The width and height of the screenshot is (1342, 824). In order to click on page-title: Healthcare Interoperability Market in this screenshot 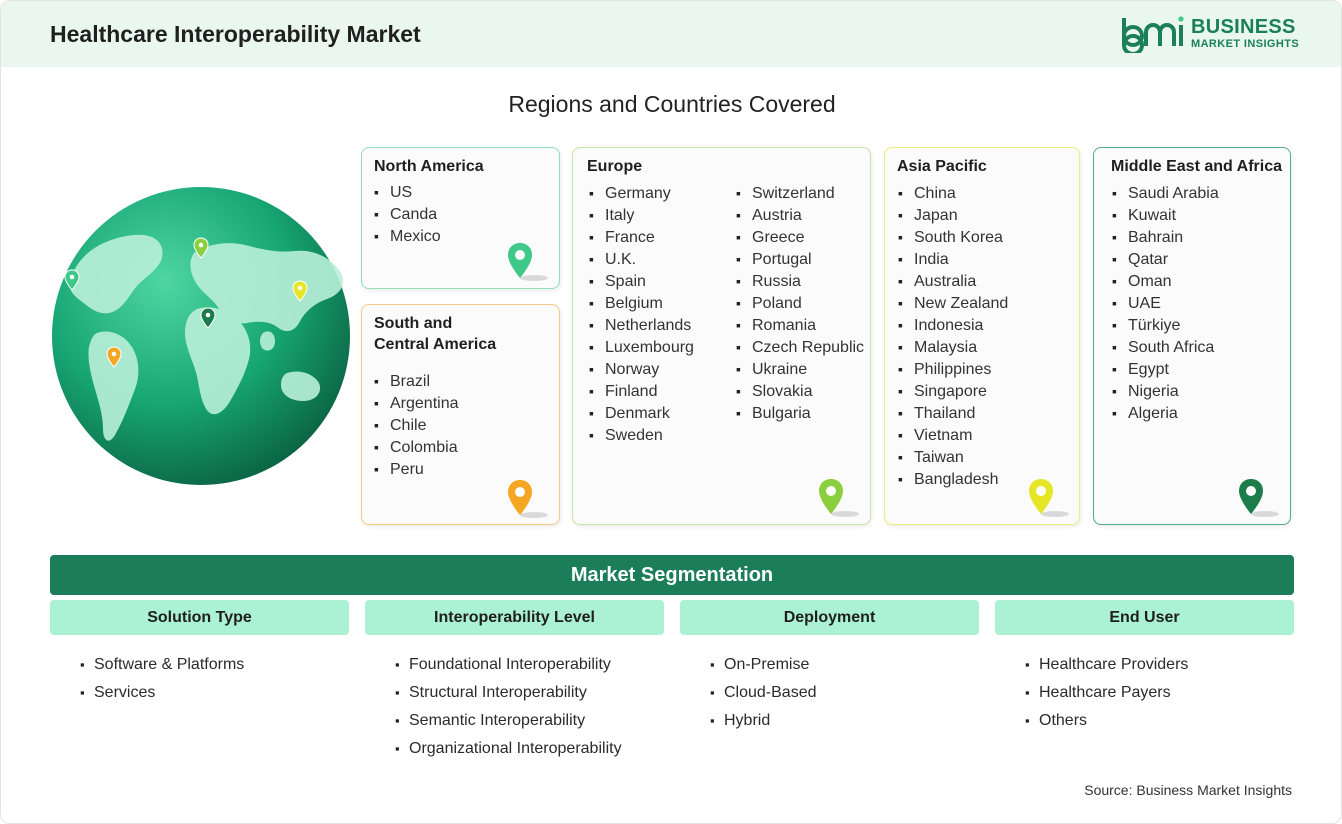, I will do `click(235, 34)`.